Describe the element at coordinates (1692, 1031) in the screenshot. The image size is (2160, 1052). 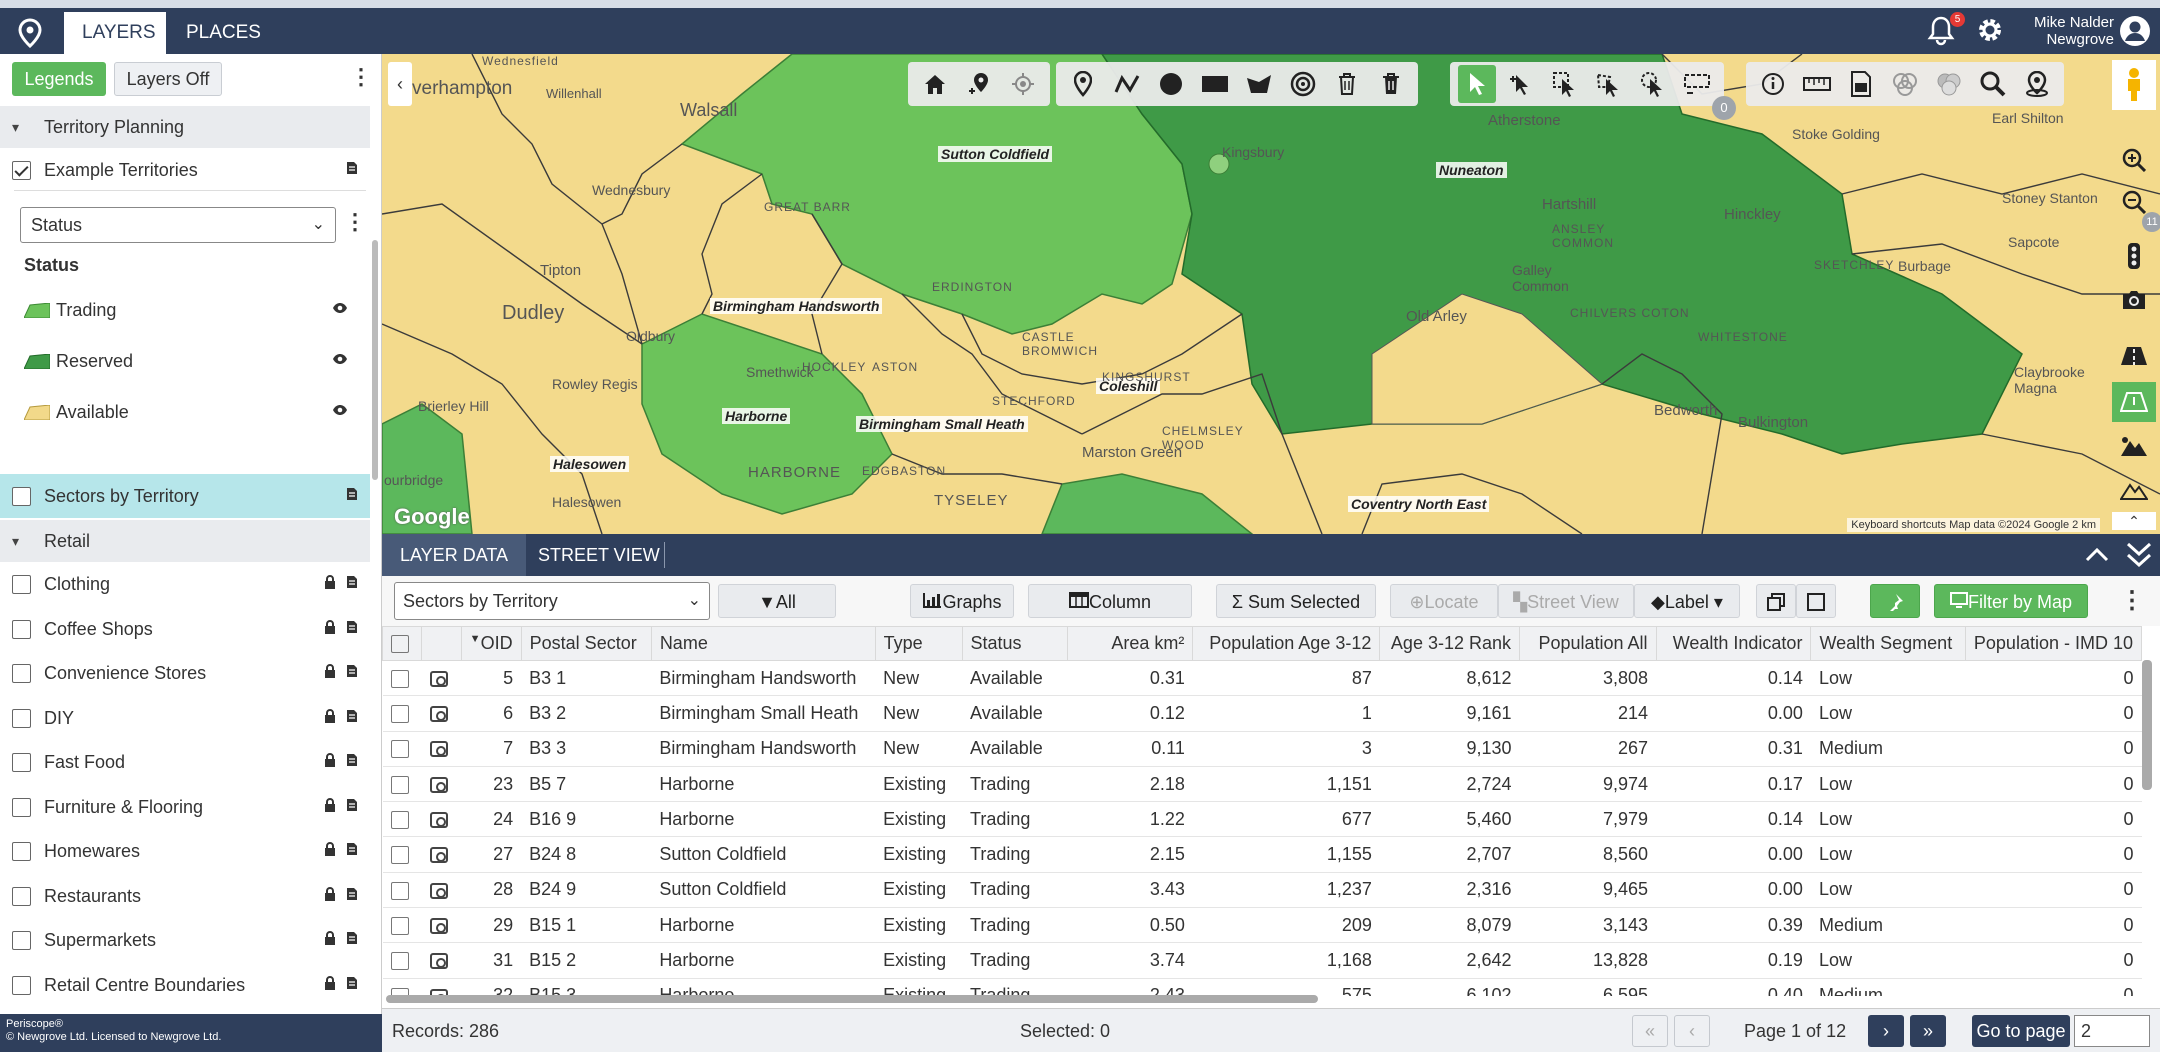
I see `previous-page-icon: ‹` at that location.